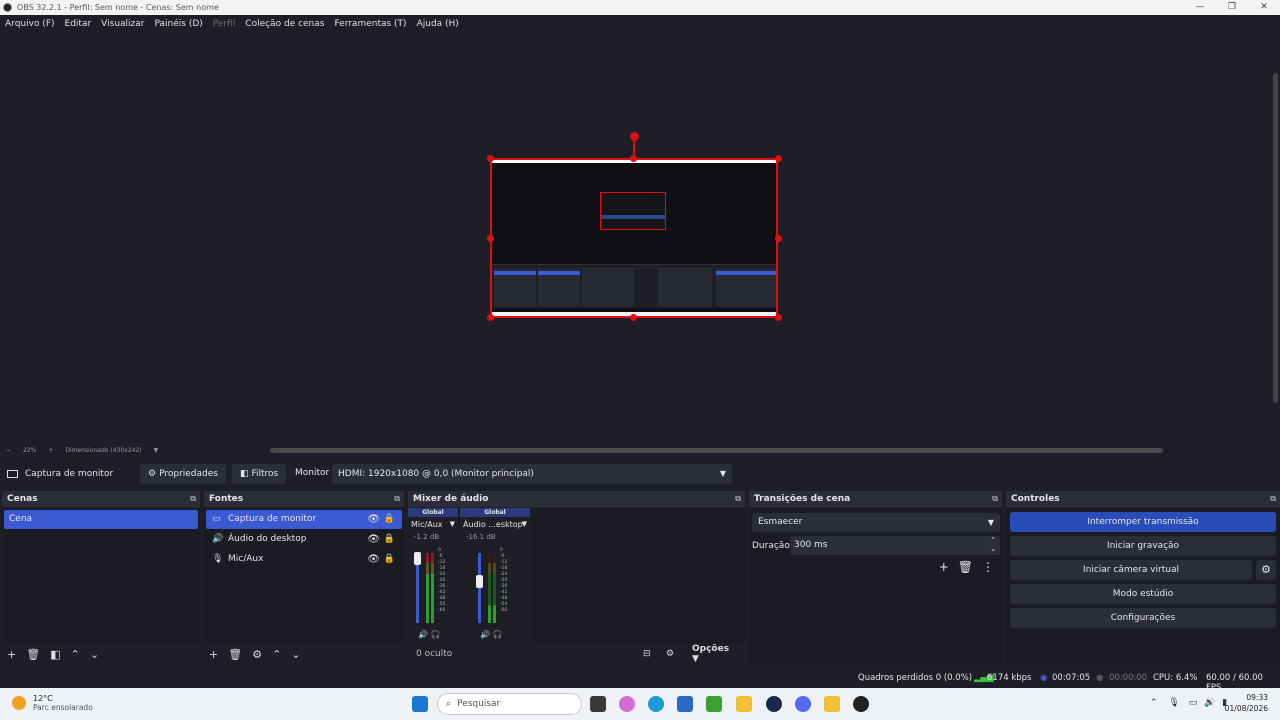 The image size is (1280, 720). I want to click on spinner-icon: ⌃ ⌄, so click(993, 545).